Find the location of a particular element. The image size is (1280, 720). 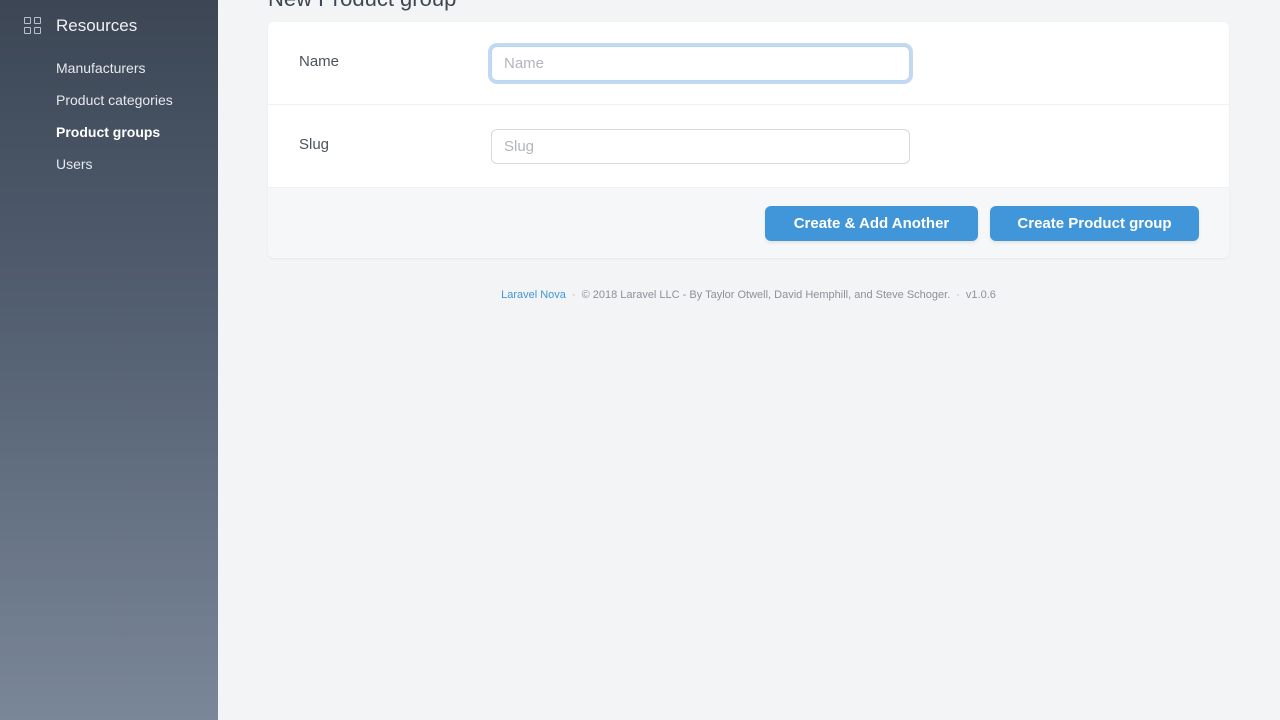

name-field-row: Name is located at coordinates (748, 63).